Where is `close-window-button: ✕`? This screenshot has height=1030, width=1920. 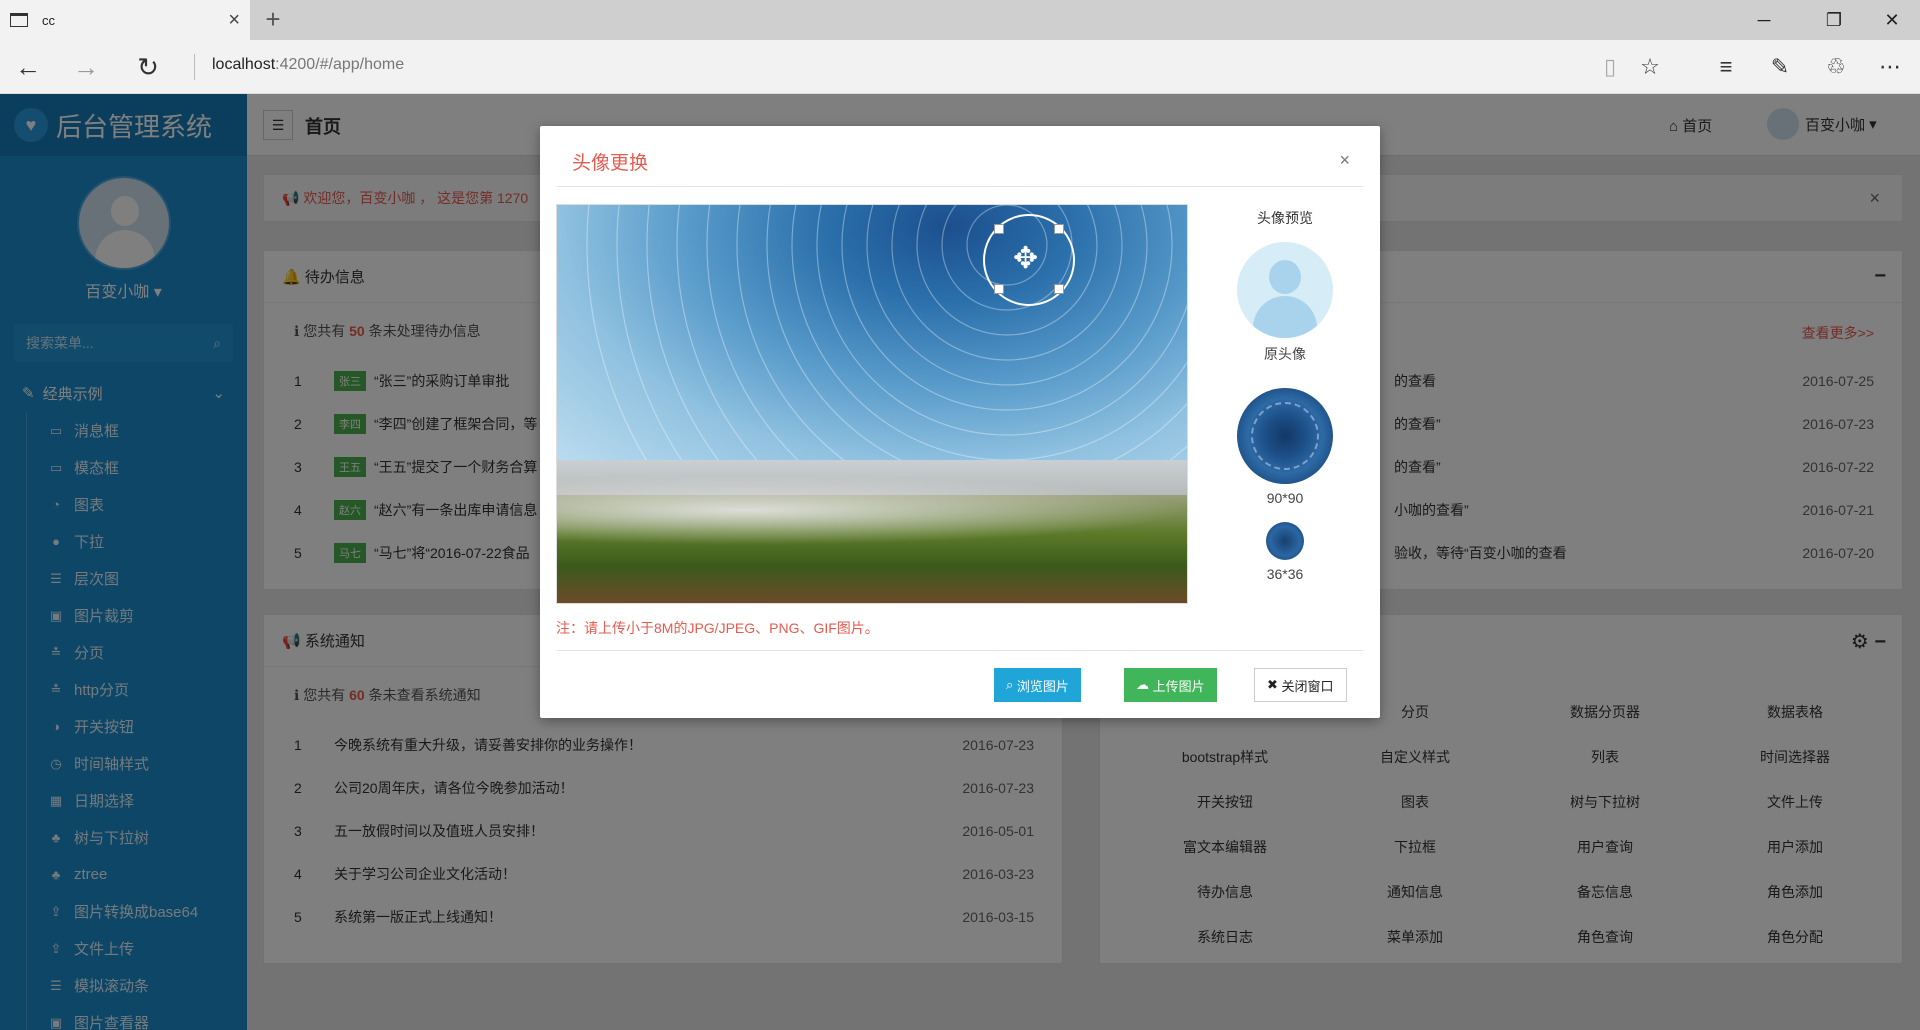 close-window-button: ✕ is located at coordinates (1892, 20).